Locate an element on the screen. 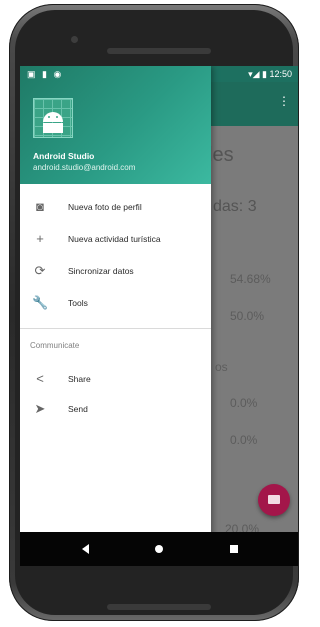 This screenshot has width=320, height=627. menu-divider is located at coordinates (115, 328).